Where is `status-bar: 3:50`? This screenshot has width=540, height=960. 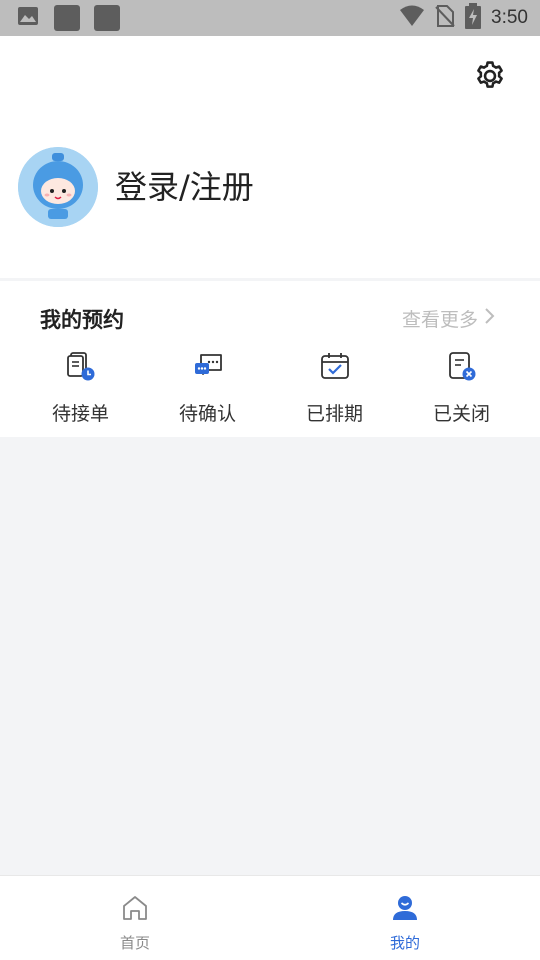 status-bar: 3:50 is located at coordinates (270, 18).